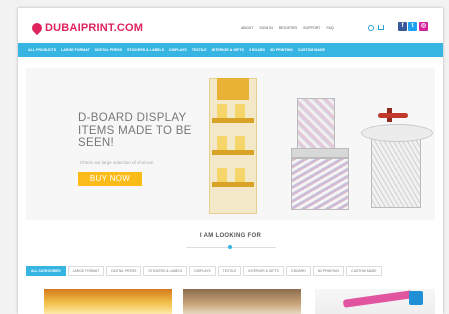 Image resolution: width=449 pixels, height=314 pixels. What do you see at coordinates (110, 179) in the screenshot?
I see `buy-now-button: BUY NOW` at bounding box center [110, 179].